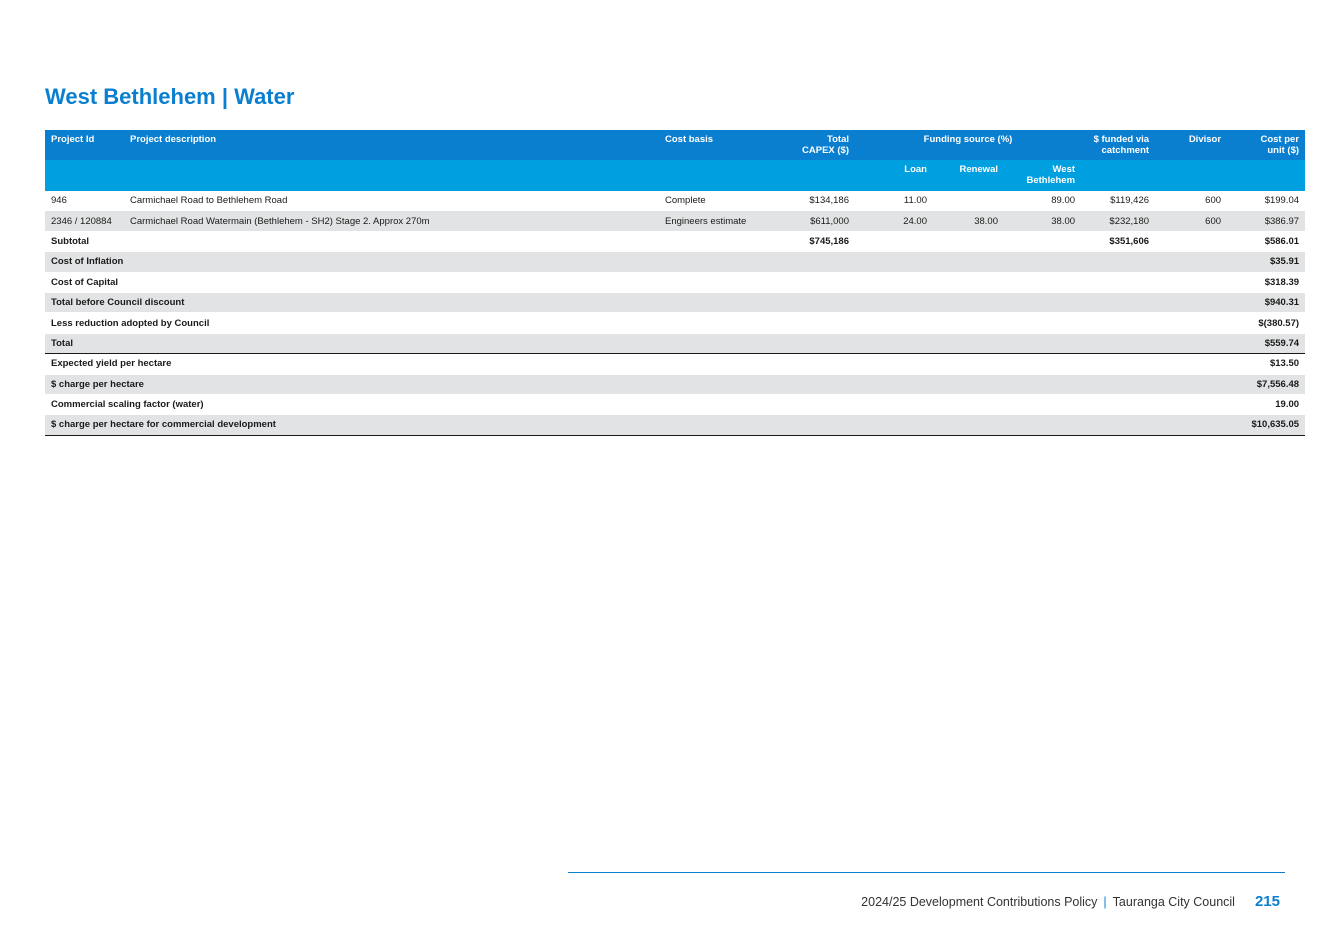 The height and width of the screenshot is (939, 1328). Describe the element at coordinates (968, 175) in the screenshot. I see `header-renewal: Renewal` at that location.